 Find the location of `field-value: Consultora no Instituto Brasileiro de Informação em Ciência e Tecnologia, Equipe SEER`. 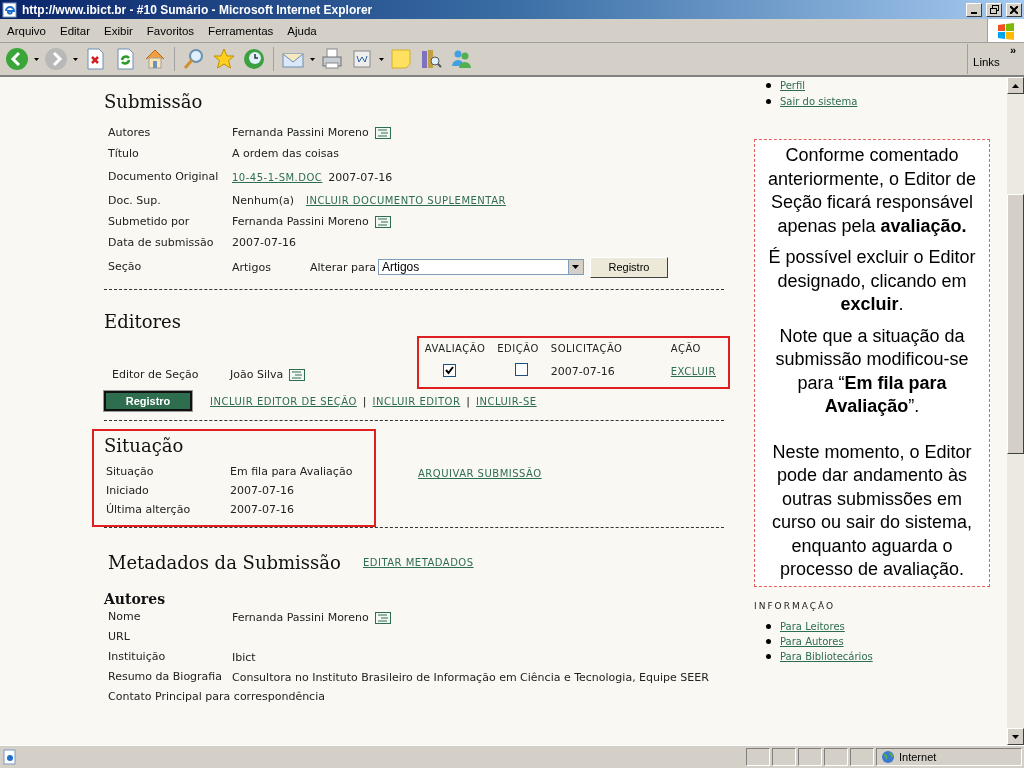

field-value: Consultora no Instituto Brasileiro de Informação em Ciência e Tecnologia, Equipe SEER is located at coordinates (470, 677).